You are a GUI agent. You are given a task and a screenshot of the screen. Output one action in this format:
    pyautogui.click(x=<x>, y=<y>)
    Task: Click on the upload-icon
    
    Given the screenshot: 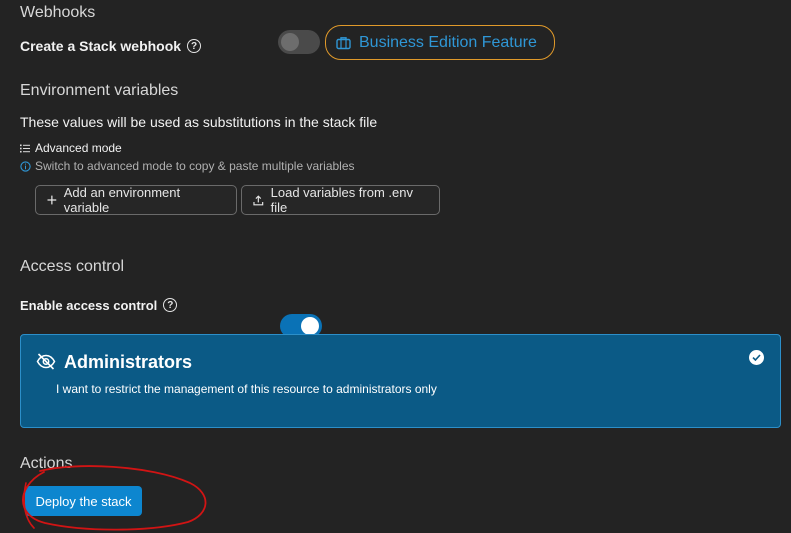 What is the action you would take?
    pyautogui.click(x=258, y=199)
    